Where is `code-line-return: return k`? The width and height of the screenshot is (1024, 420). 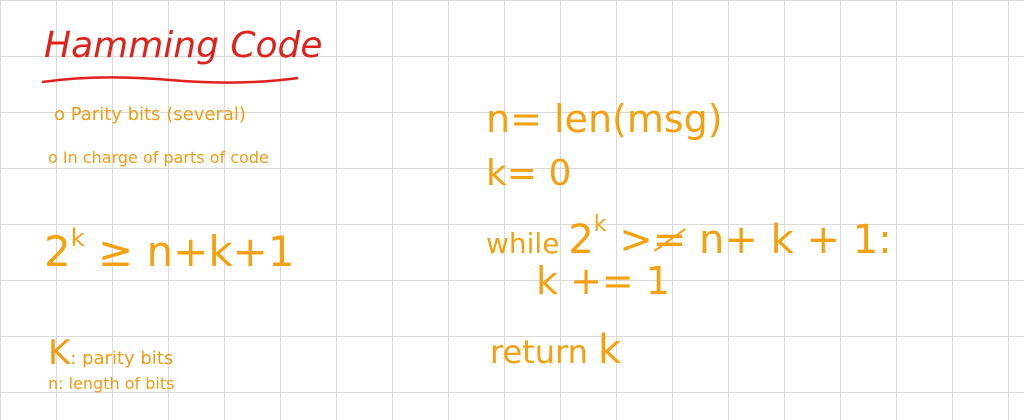
code-line-return: return k is located at coordinates (555, 350).